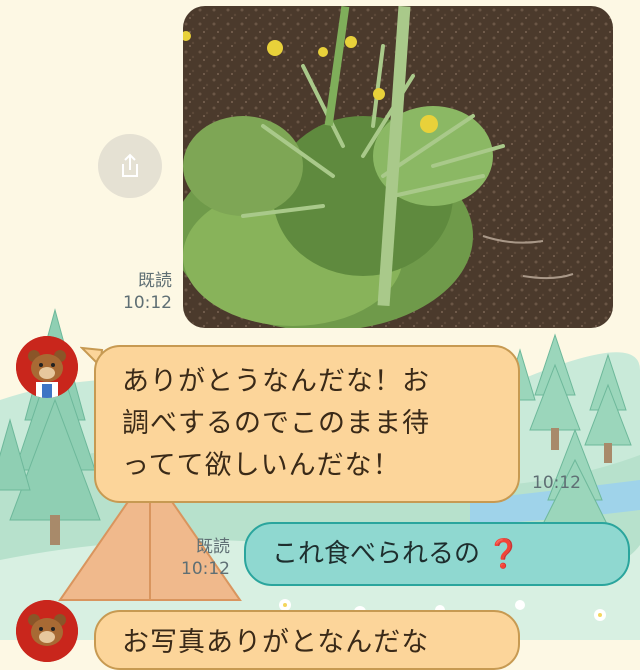 The height and width of the screenshot is (670, 640). What do you see at coordinates (276, 642) in the screenshot?
I see `message-line: お写真ありがとなんだな` at bounding box center [276, 642].